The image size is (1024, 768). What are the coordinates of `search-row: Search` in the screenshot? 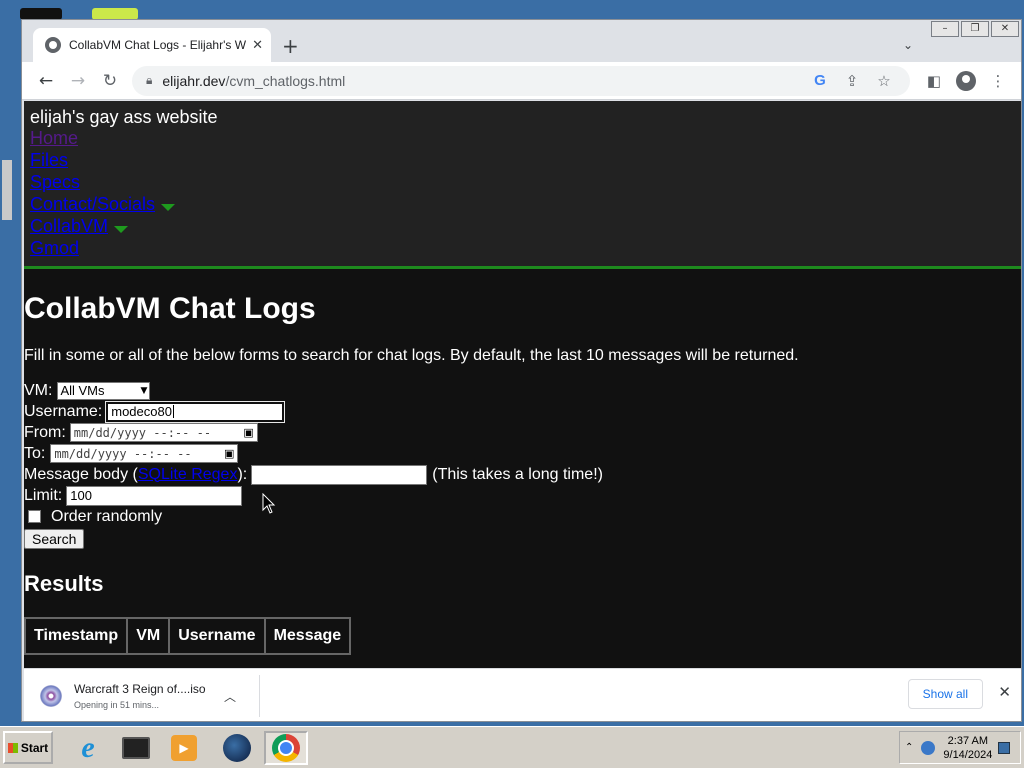 It's located at (522, 538).